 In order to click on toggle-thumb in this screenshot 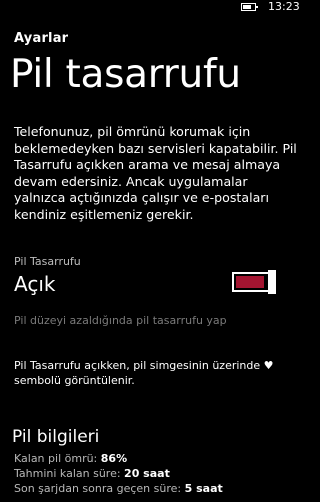, I will do `click(272, 282)`.